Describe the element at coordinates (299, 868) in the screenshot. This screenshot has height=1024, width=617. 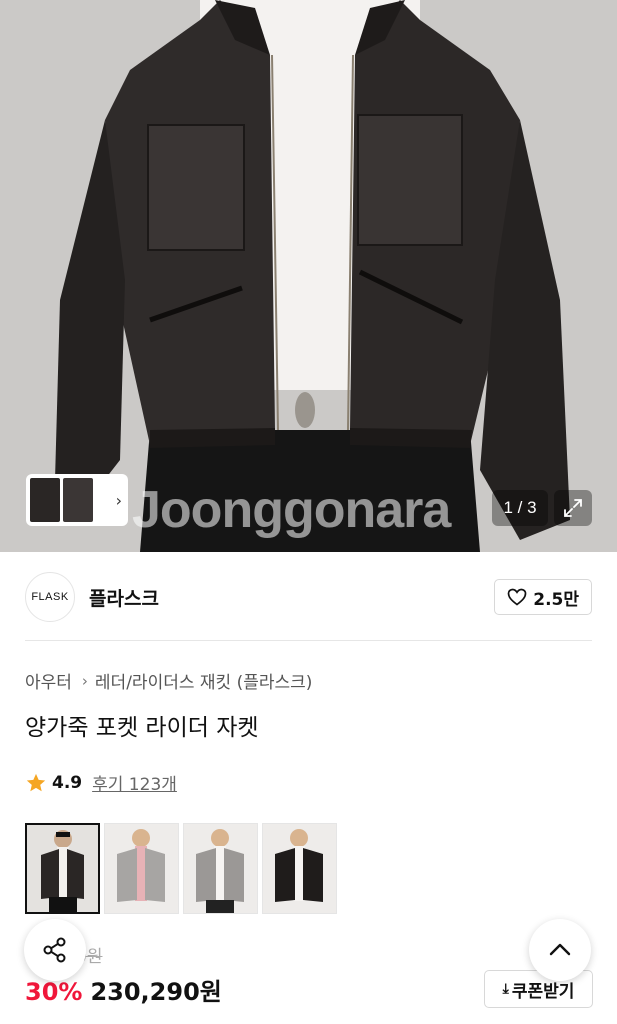
I see `color-option-black-leather` at that location.